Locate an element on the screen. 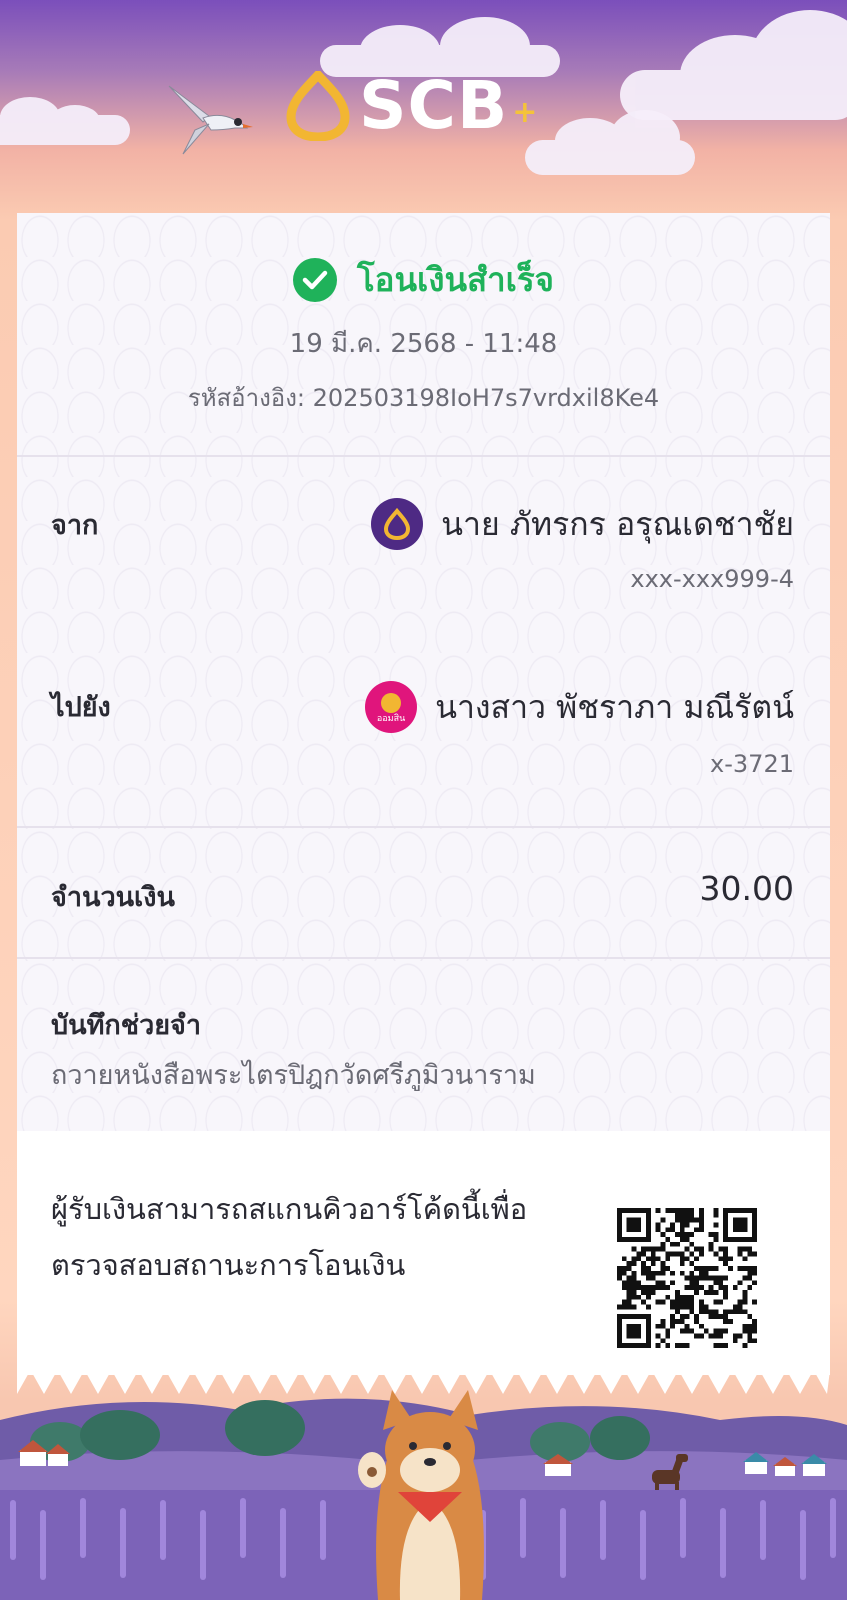  qr-code is located at coordinates (687, 1278).